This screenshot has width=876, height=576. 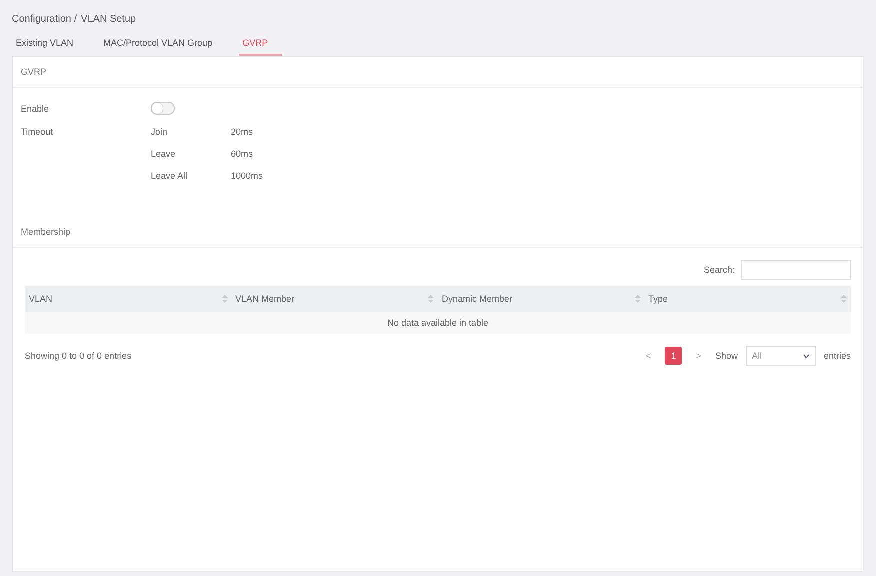 I want to click on section-title: GVRP, so click(x=438, y=72).